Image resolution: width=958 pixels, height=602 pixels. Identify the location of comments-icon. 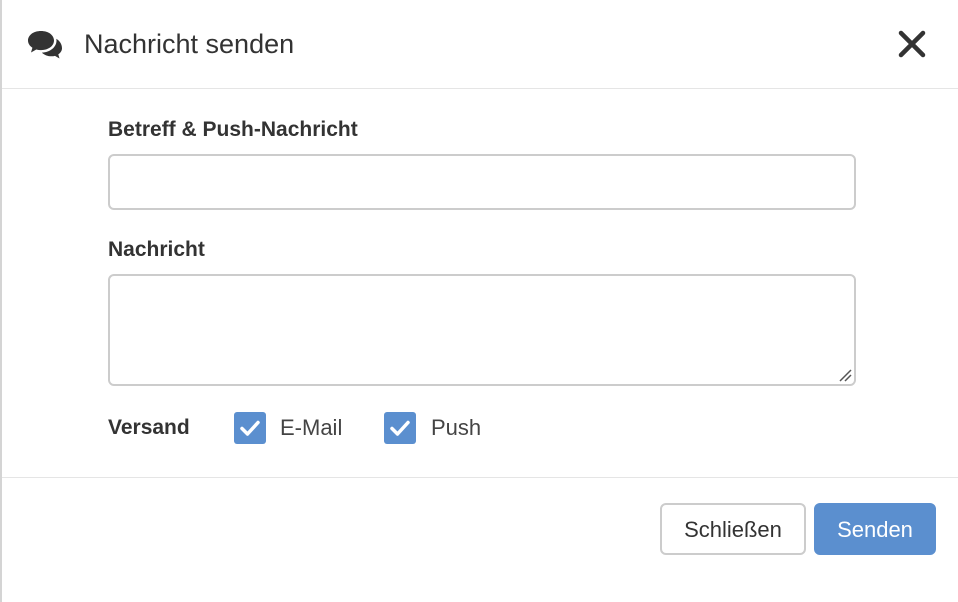
(45, 45).